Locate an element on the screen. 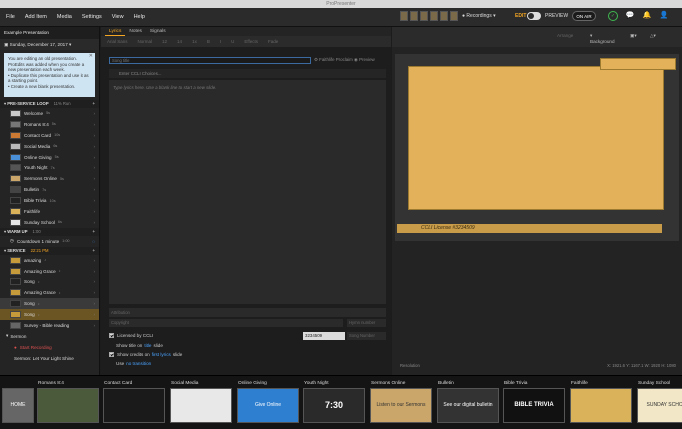 The width and height of the screenshot is (682, 429). user-icon: 👤 is located at coordinates (664, 16).